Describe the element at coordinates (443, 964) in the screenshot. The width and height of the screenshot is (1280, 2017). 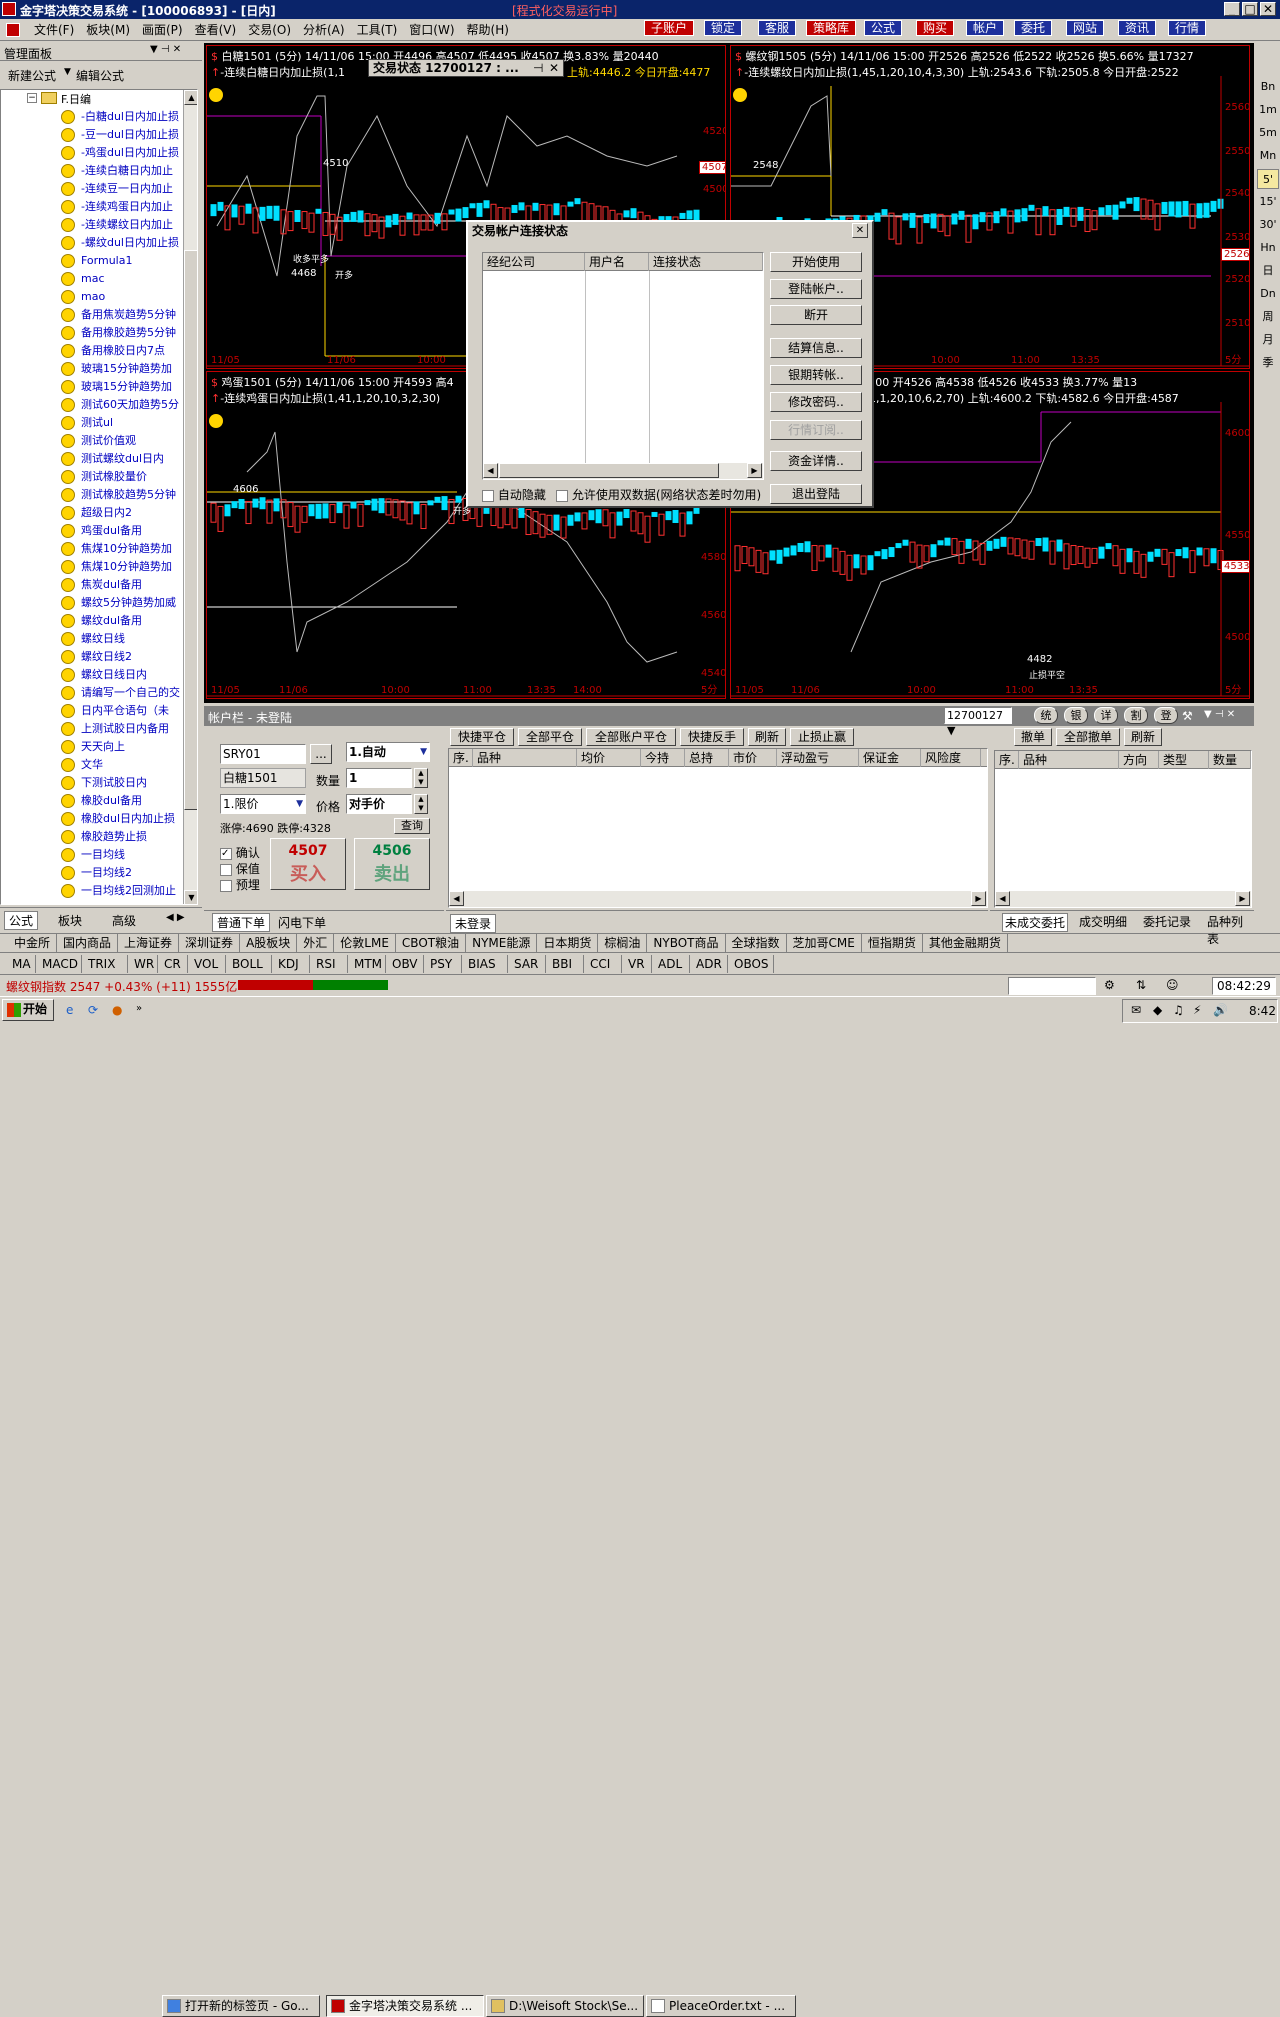
I see `indicator-tab: PSY` at that location.